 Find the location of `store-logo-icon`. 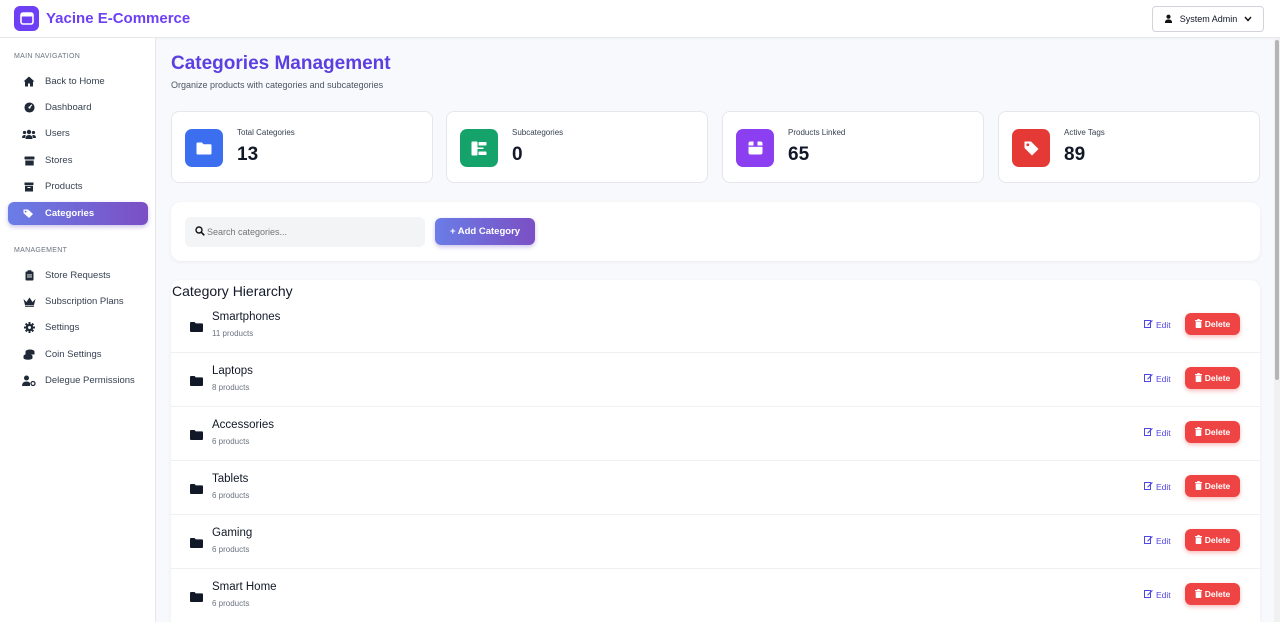

store-logo-icon is located at coordinates (26, 18).